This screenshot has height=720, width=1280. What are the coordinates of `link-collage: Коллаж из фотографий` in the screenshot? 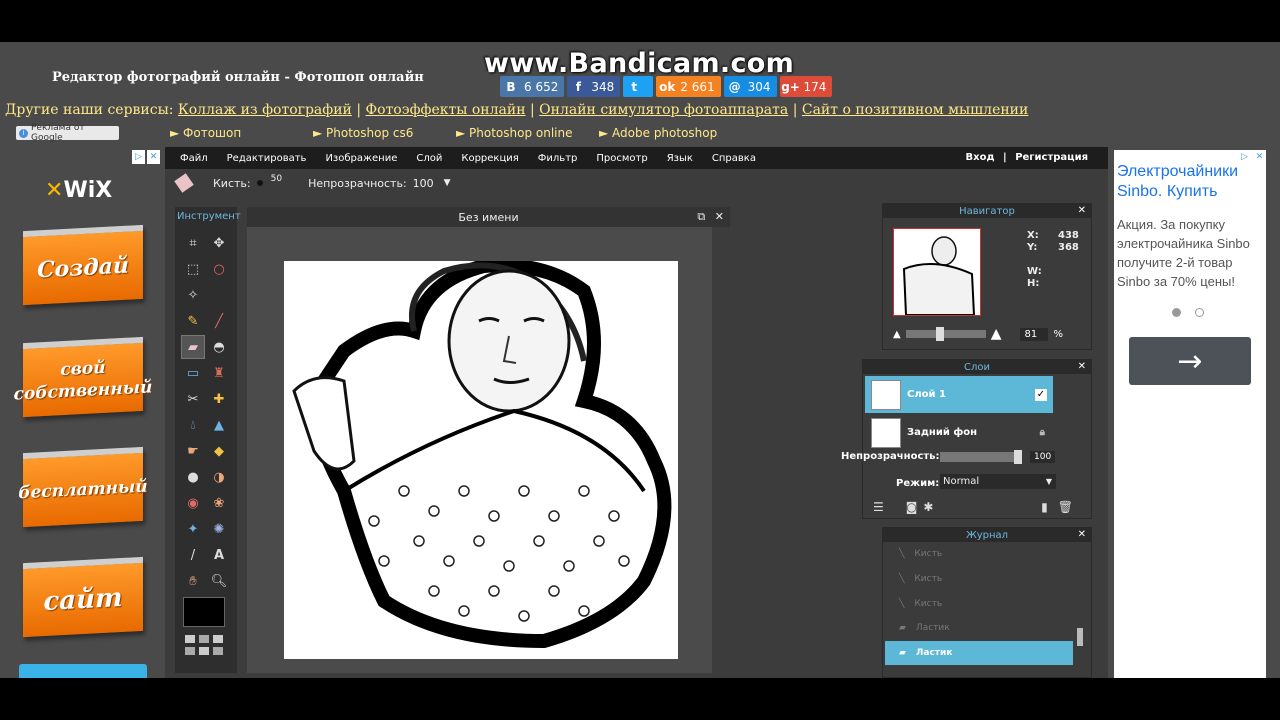 It's located at (265, 110).